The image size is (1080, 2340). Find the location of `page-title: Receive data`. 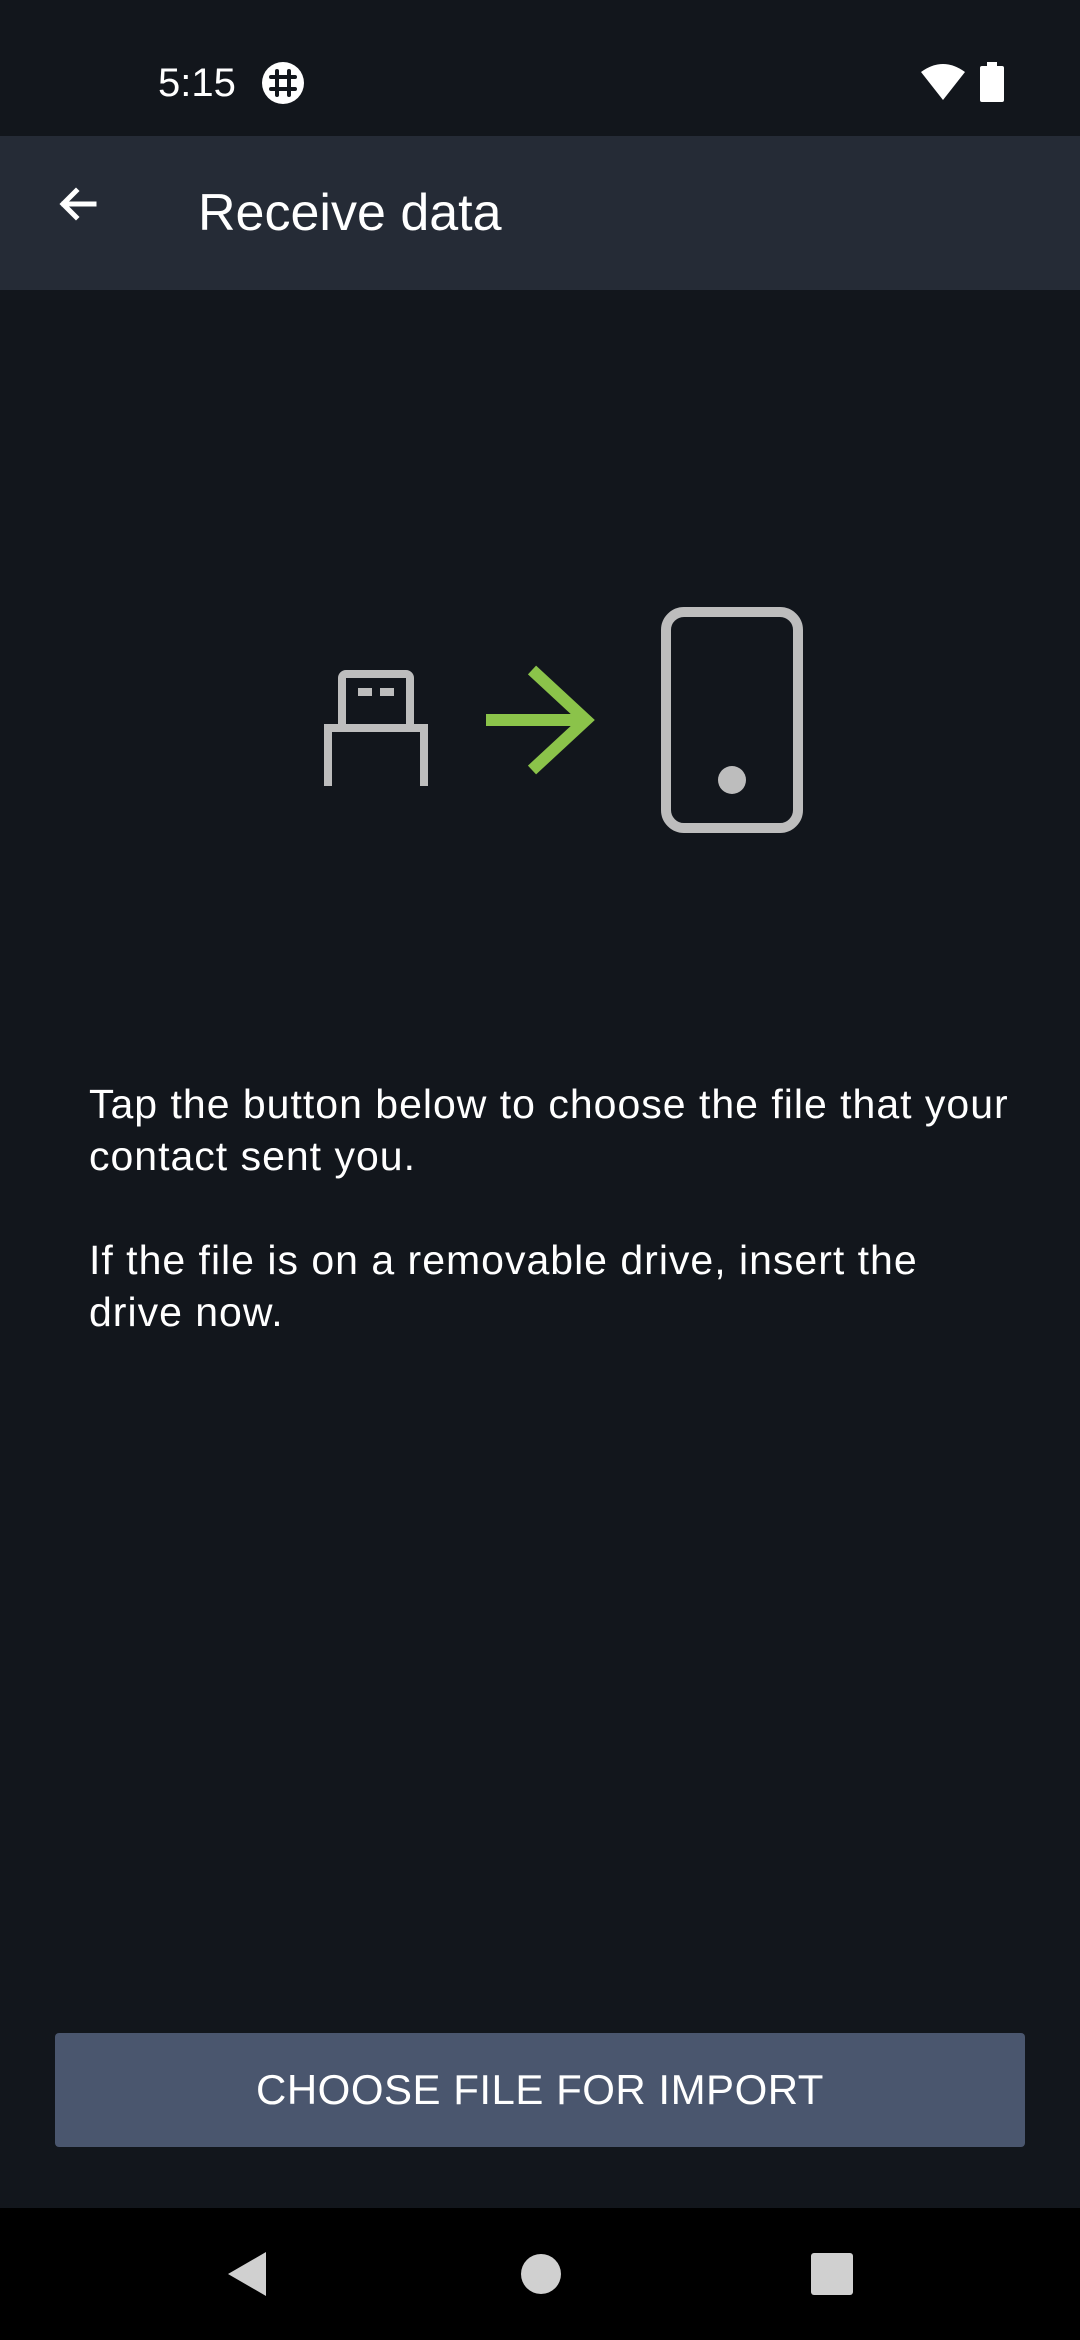

page-title: Receive data is located at coordinates (350, 213).